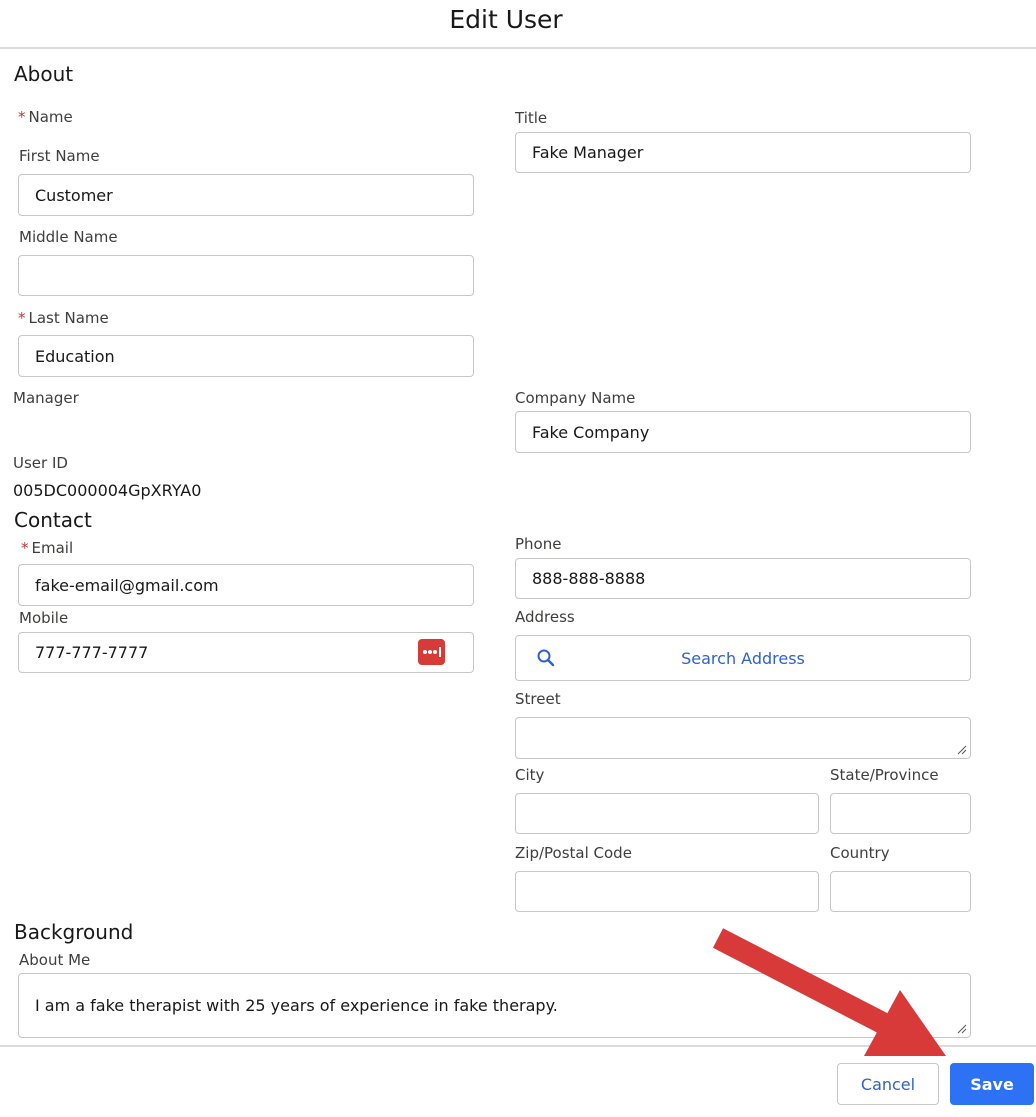 Image resolution: width=1036 pixels, height=1117 pixels. What do you see at coordinates (506, 19) in the screenshot?
I see `modal-title: Edit User` at bounding box center [506, 19].